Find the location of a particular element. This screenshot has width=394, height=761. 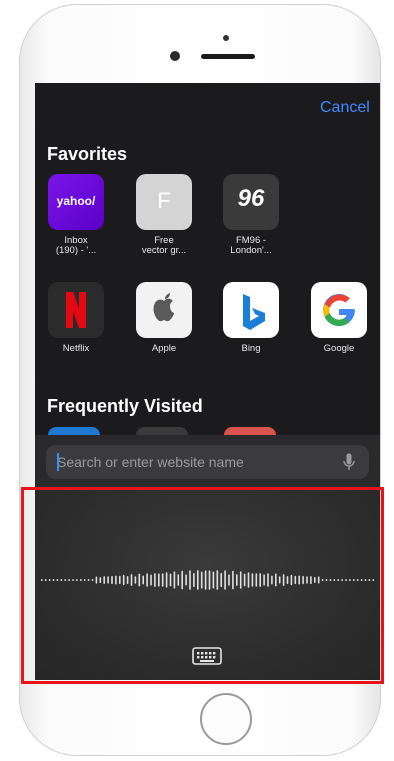

home-button is located at coordinates (226, 719).